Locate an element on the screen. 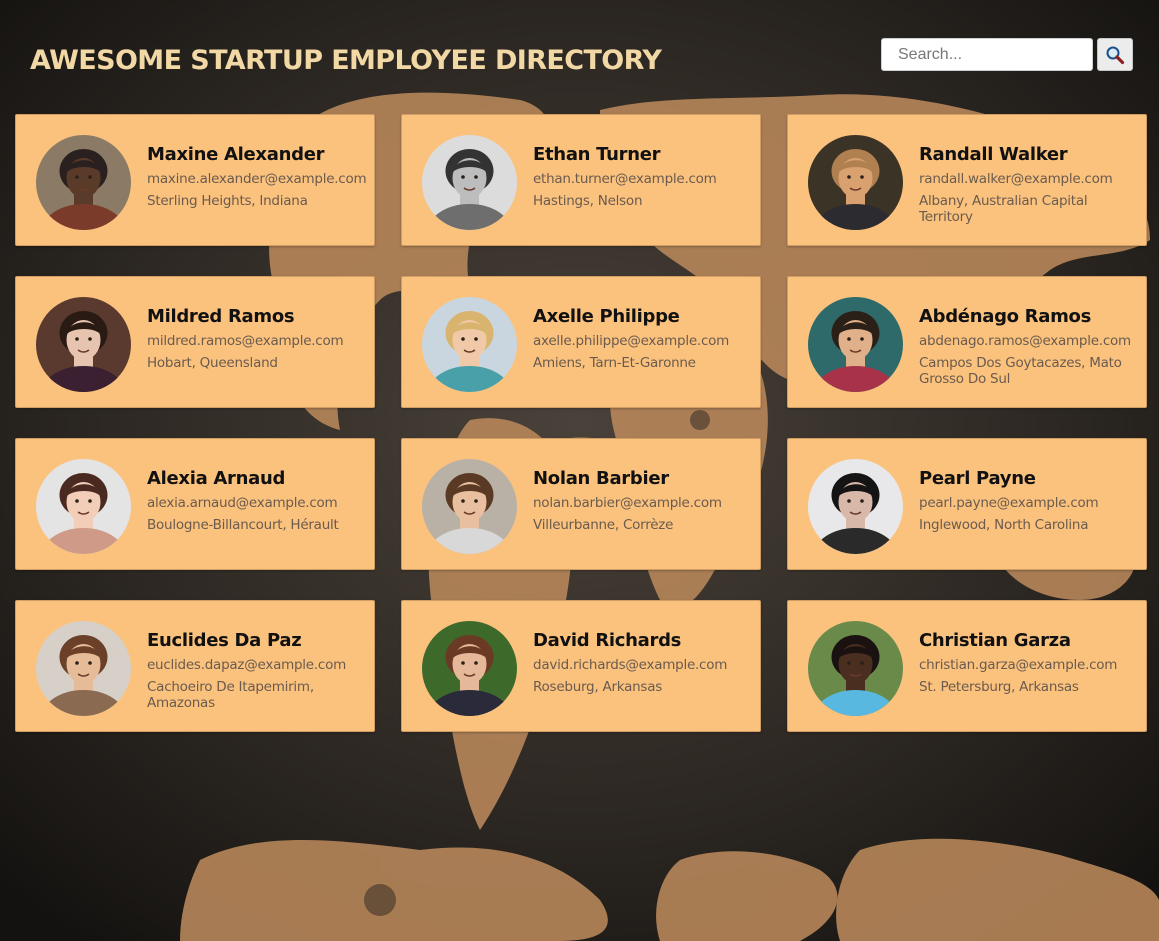 The height and width of the screenshot is (941, 1159). employee-name: Christian Garza is located at coordinates (995, 640).